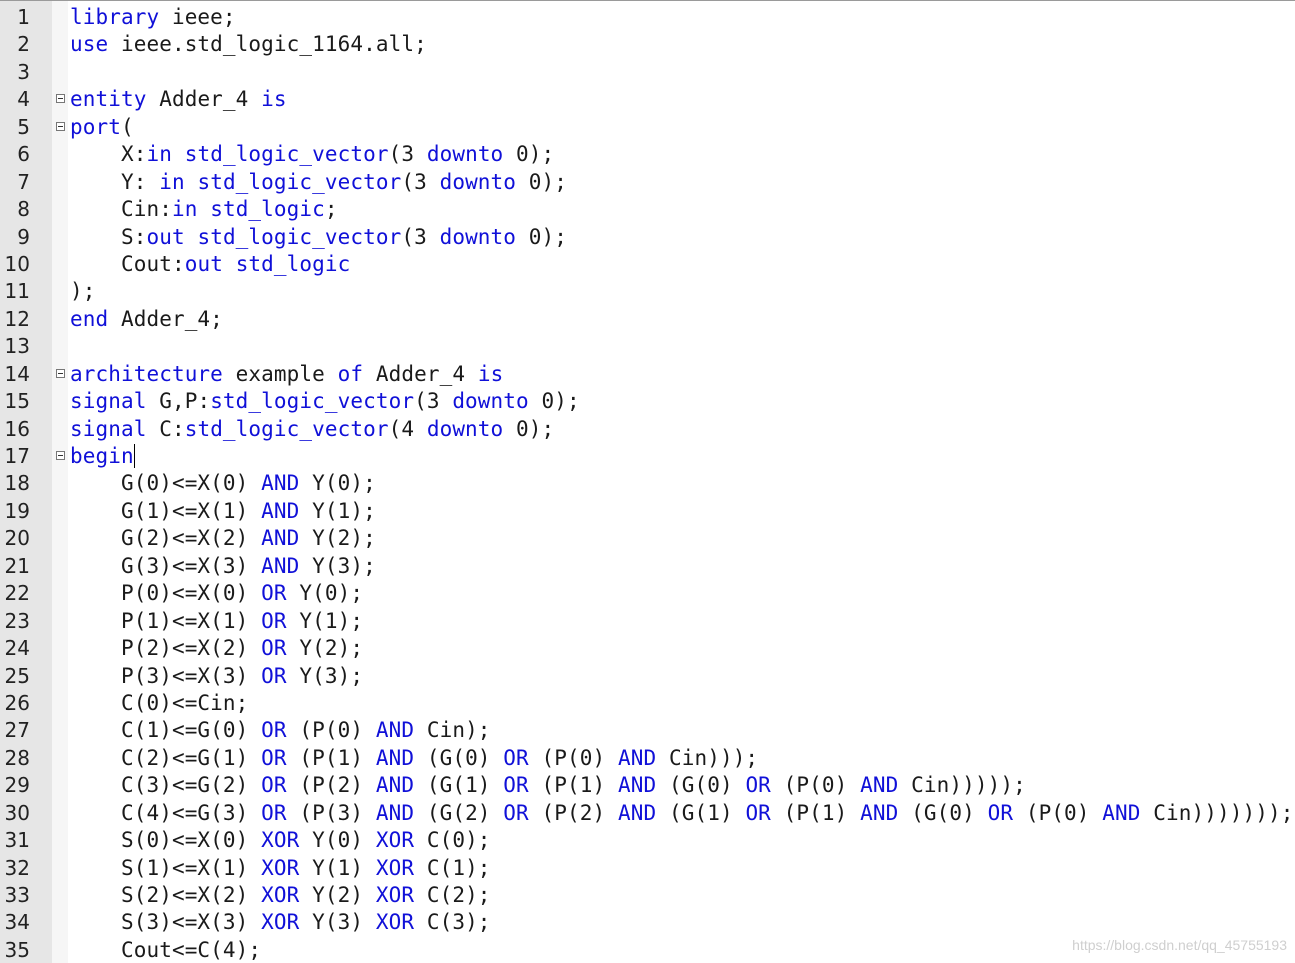 This screenshot has width=1295, height=963. What do you see at coordinates (17, 263) in the screenshot?
I see `line-number: 10` at bounding box center [17, 263].